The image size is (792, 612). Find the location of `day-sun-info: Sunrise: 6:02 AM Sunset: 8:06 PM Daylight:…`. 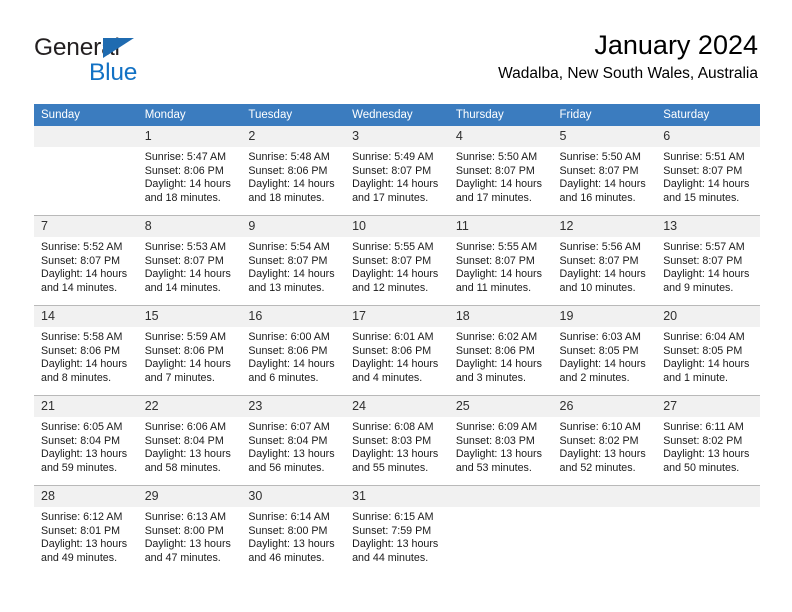

day-sun-info: Sunrise: 6:02 AM Sunset: 8:06 PM Daylight:… is located at coordinates (501, 356).